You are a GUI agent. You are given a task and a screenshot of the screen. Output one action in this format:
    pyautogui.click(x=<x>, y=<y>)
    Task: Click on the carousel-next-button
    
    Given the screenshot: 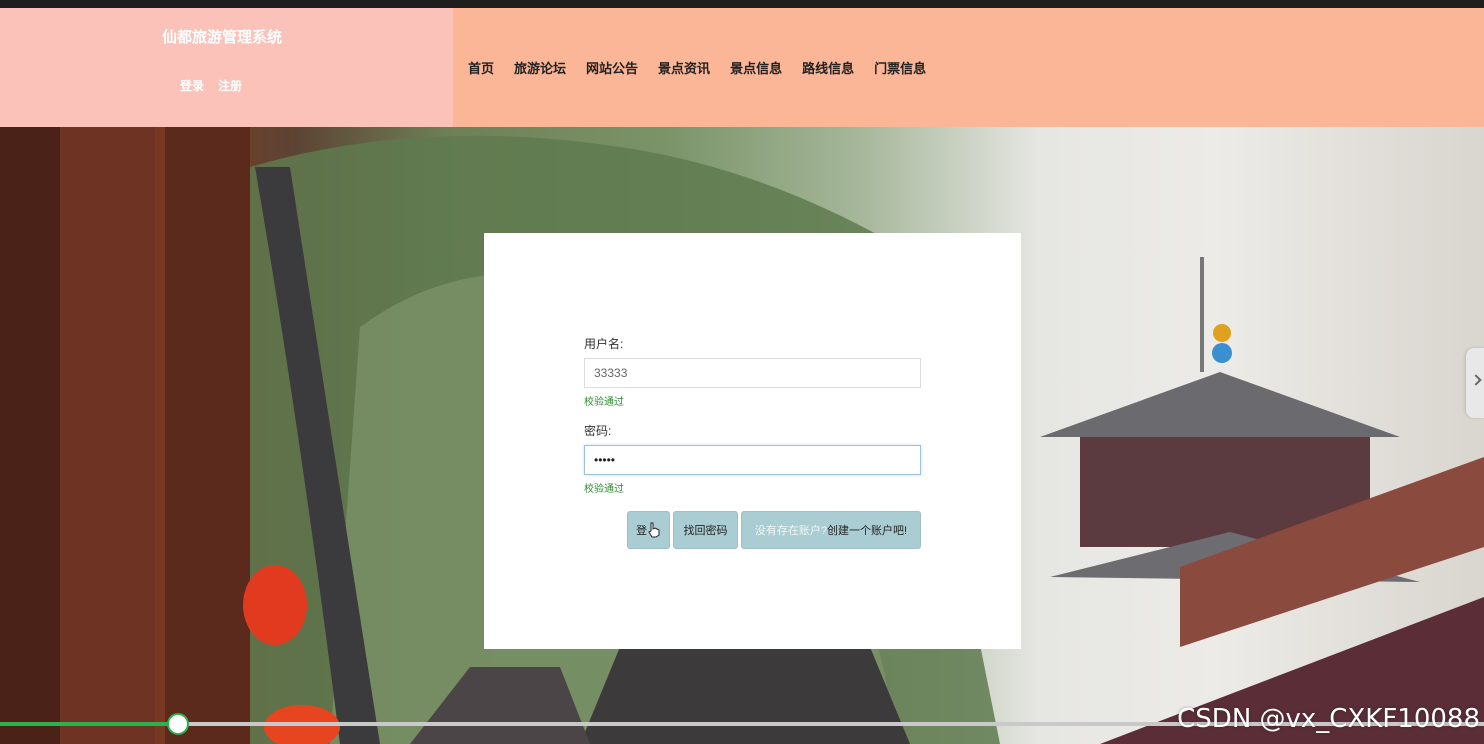 What is the action you would take?
    pyautogui.click(x=1475, y=383)
    